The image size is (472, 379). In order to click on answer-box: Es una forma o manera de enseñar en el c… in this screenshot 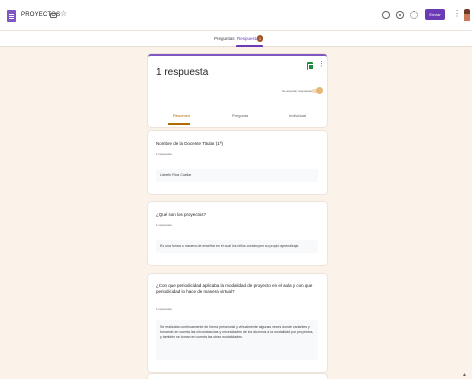, I will do `click(237, 246)`.